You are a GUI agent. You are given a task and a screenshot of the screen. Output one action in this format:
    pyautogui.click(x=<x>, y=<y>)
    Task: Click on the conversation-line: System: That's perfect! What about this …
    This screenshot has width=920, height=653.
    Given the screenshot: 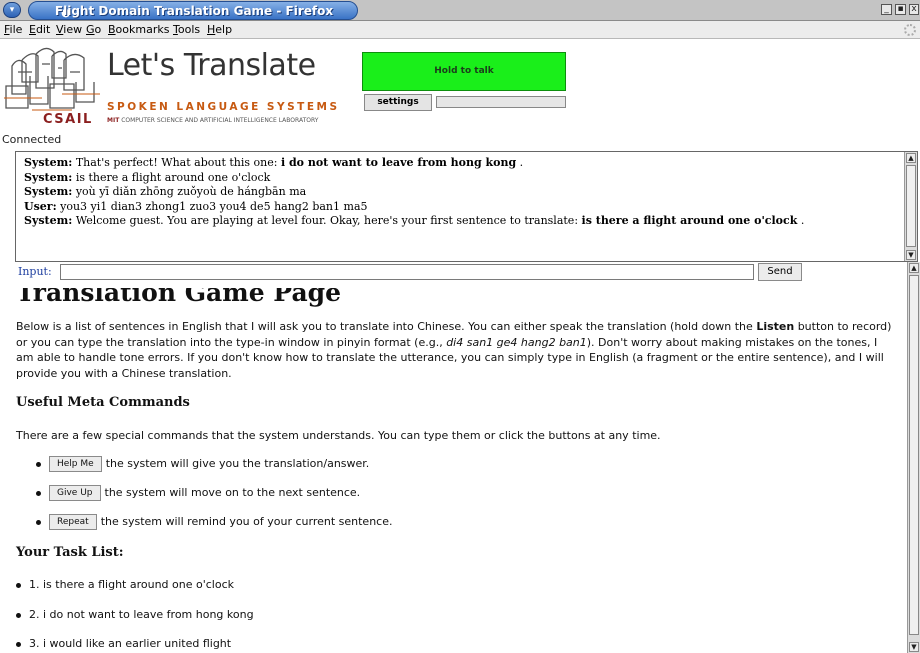 What is the action you would take?
    pyautogui.click(x=274, y=162)
    